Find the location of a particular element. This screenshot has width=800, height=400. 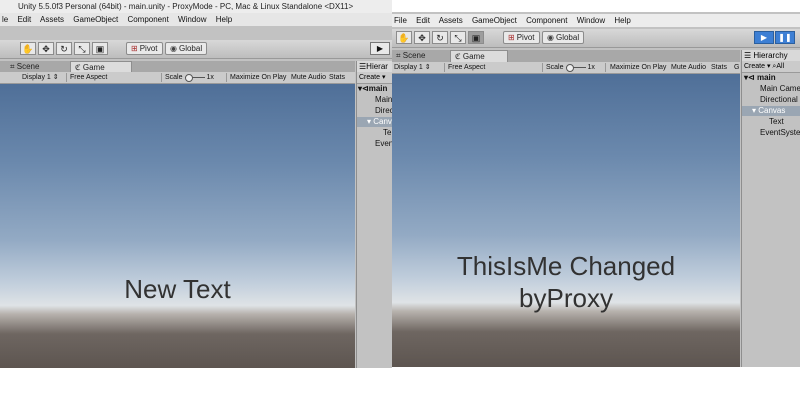

game-text-line-2: byProxy is located at coordinates (566, 298).